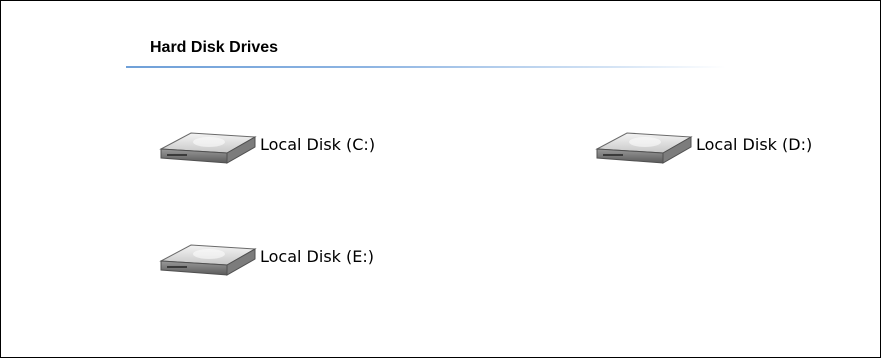  I want to click on drive-label: Local Disk (C:), so click(318, 144).